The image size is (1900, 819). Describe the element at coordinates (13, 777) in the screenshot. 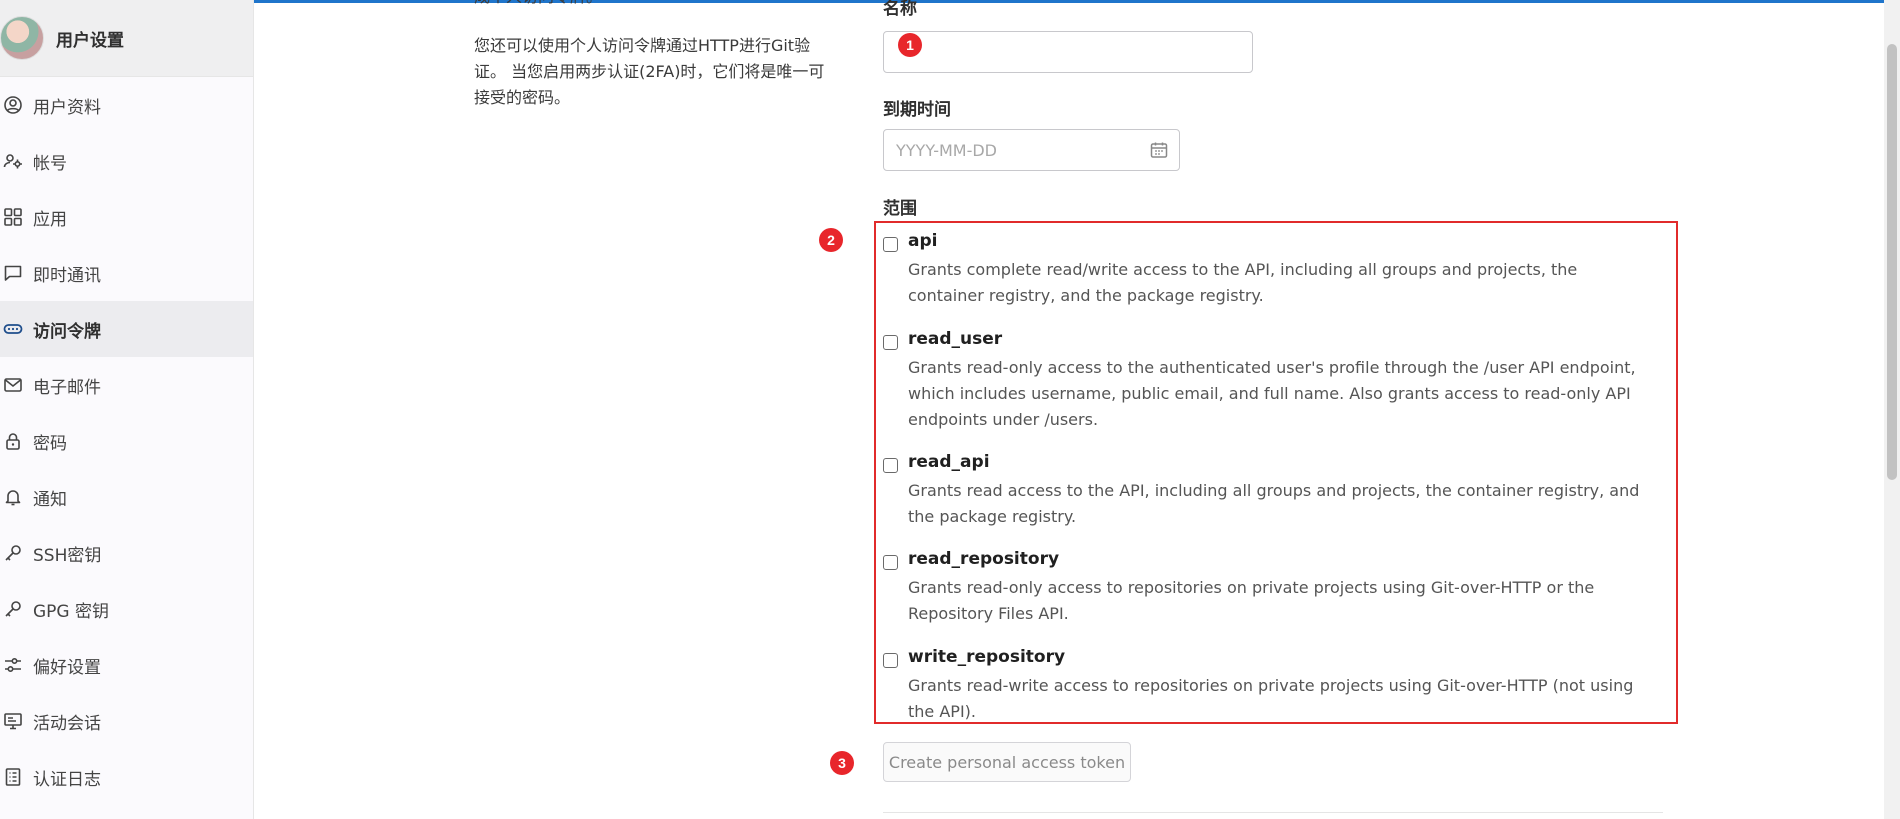

I see `log-icon` at that location.